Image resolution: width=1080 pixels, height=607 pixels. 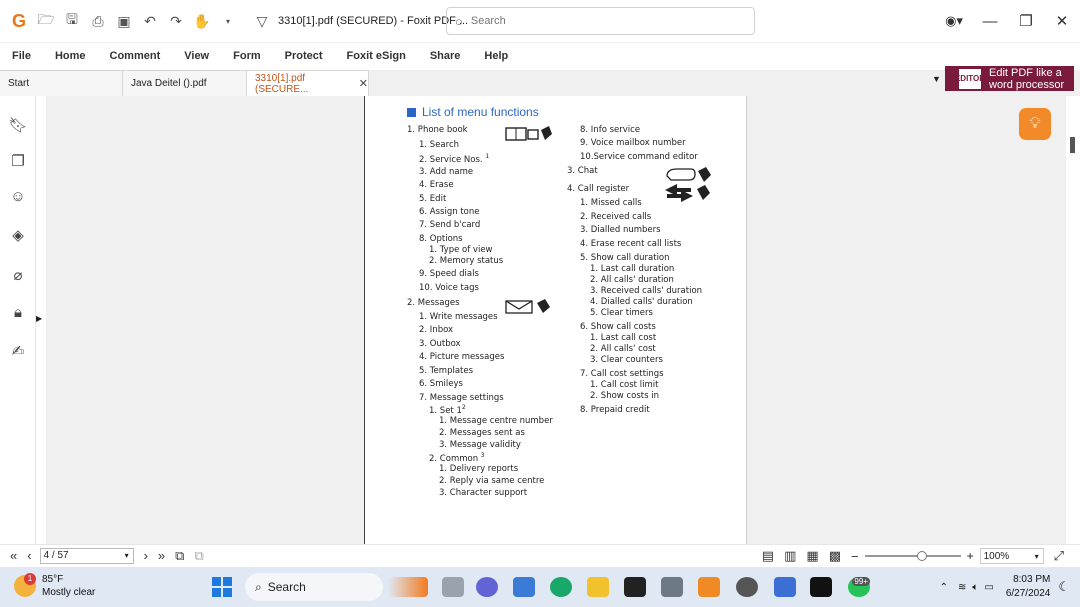 I want to click on previous-view-icon: ⧉, so click(x=179, y=556).